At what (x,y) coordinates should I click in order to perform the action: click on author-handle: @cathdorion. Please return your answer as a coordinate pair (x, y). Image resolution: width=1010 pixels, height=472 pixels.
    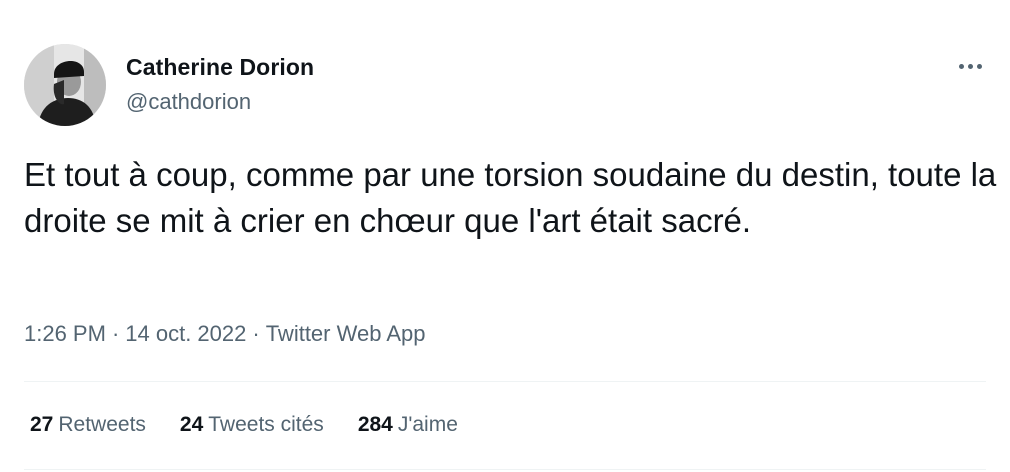
    Looking at the image, I should click on (188, 102).